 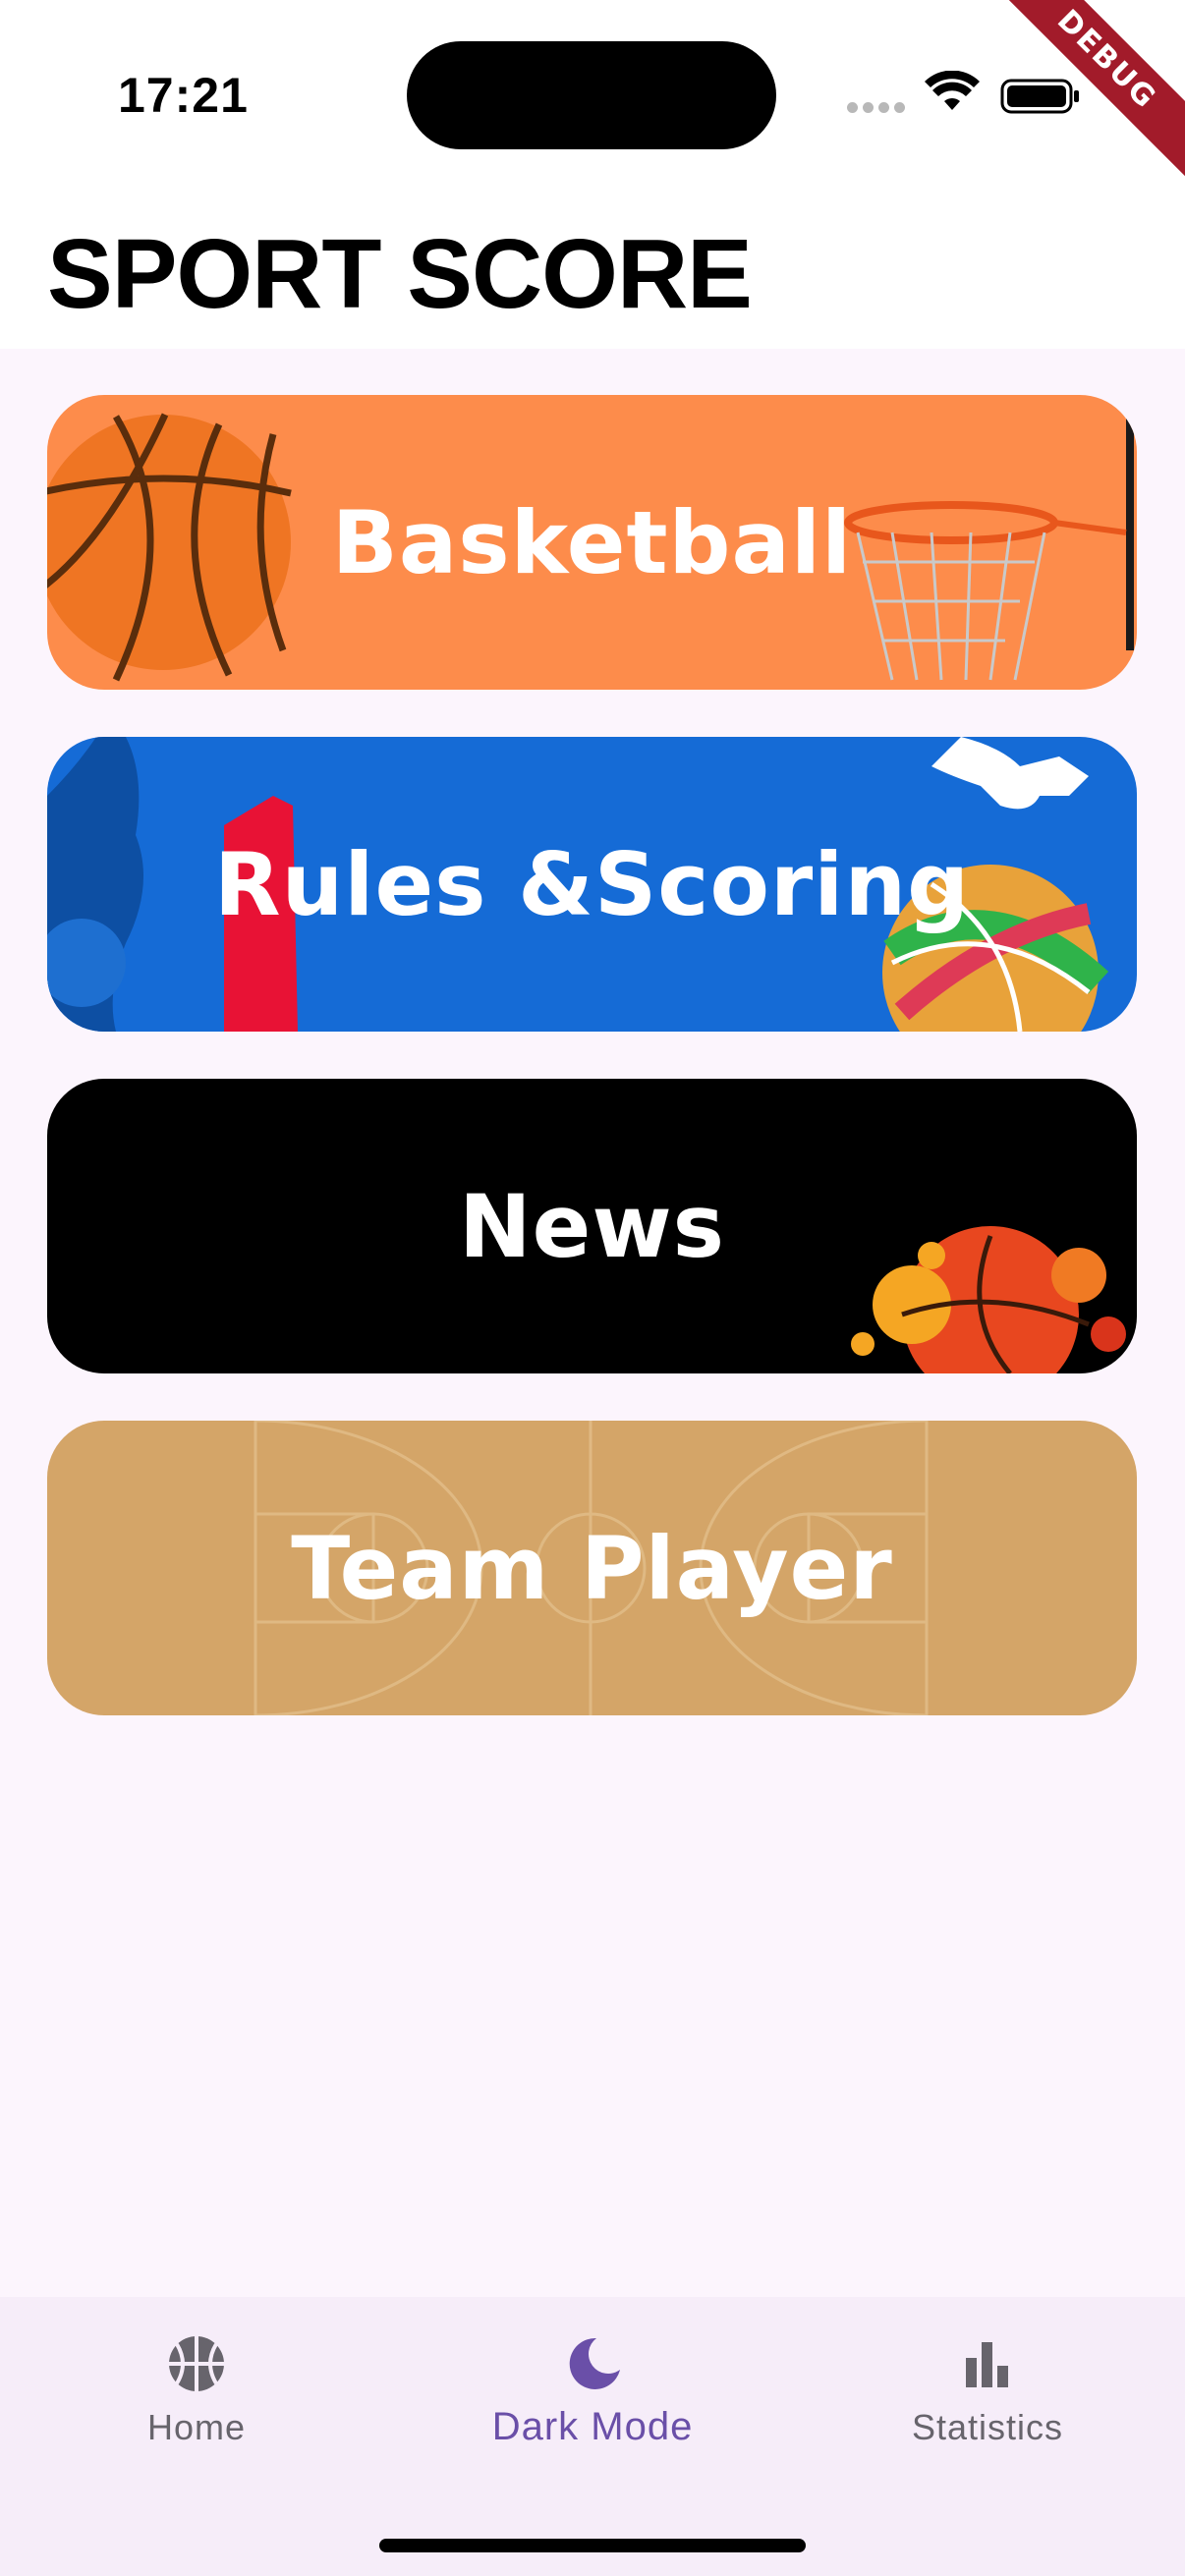 I want to click on team-player-card: Team Player, so click(x=592, y=1568).